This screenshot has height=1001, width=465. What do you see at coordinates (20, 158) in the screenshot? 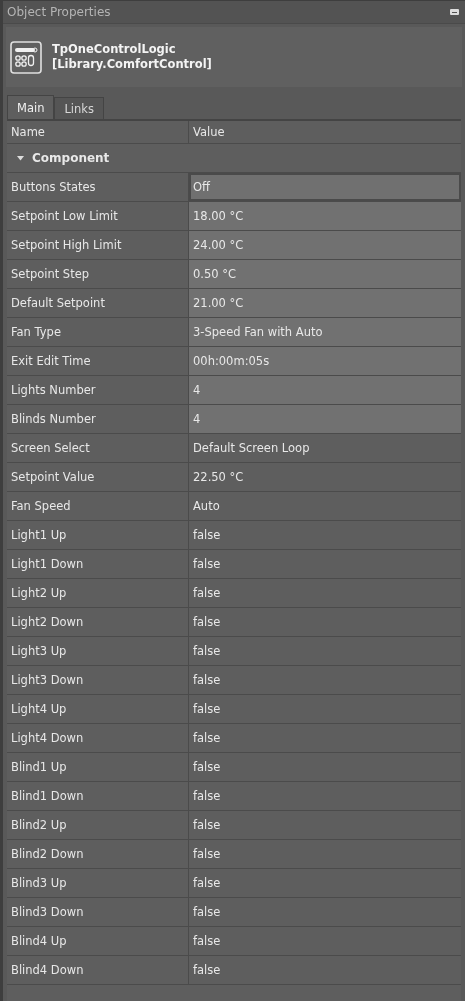
I see `collapse-icon` at bounding box center [20, 158].